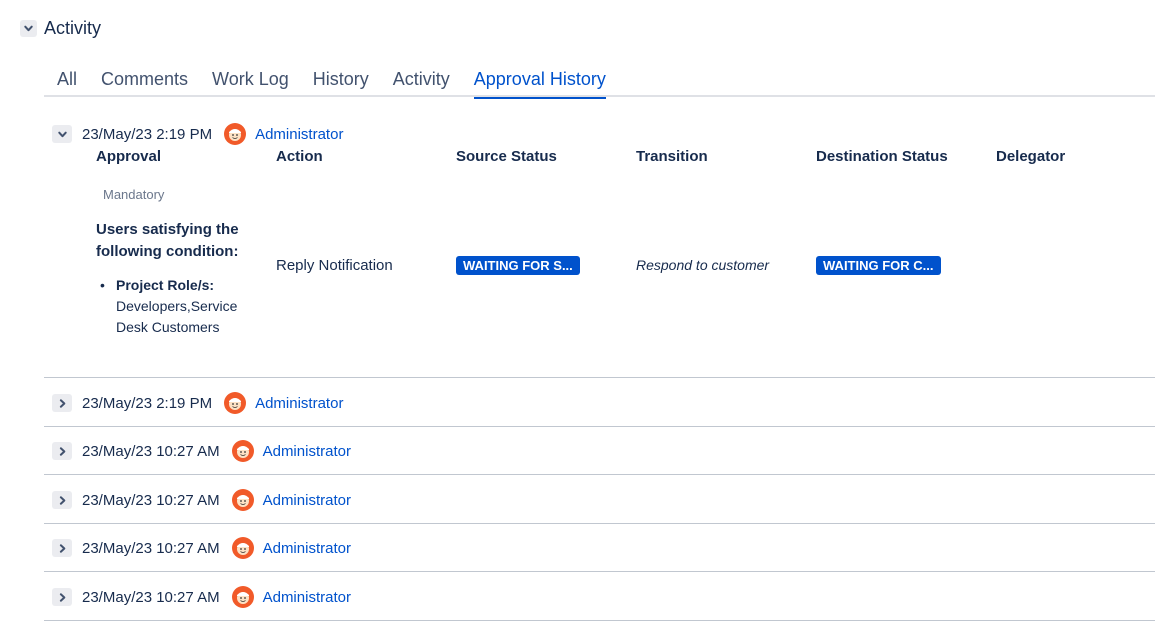 The image size is (1155, 623). What do you see at coordinates (250, 81) in the screenshot?
I see `tab-work-log: Work Log` at bounding box center [250, 81].